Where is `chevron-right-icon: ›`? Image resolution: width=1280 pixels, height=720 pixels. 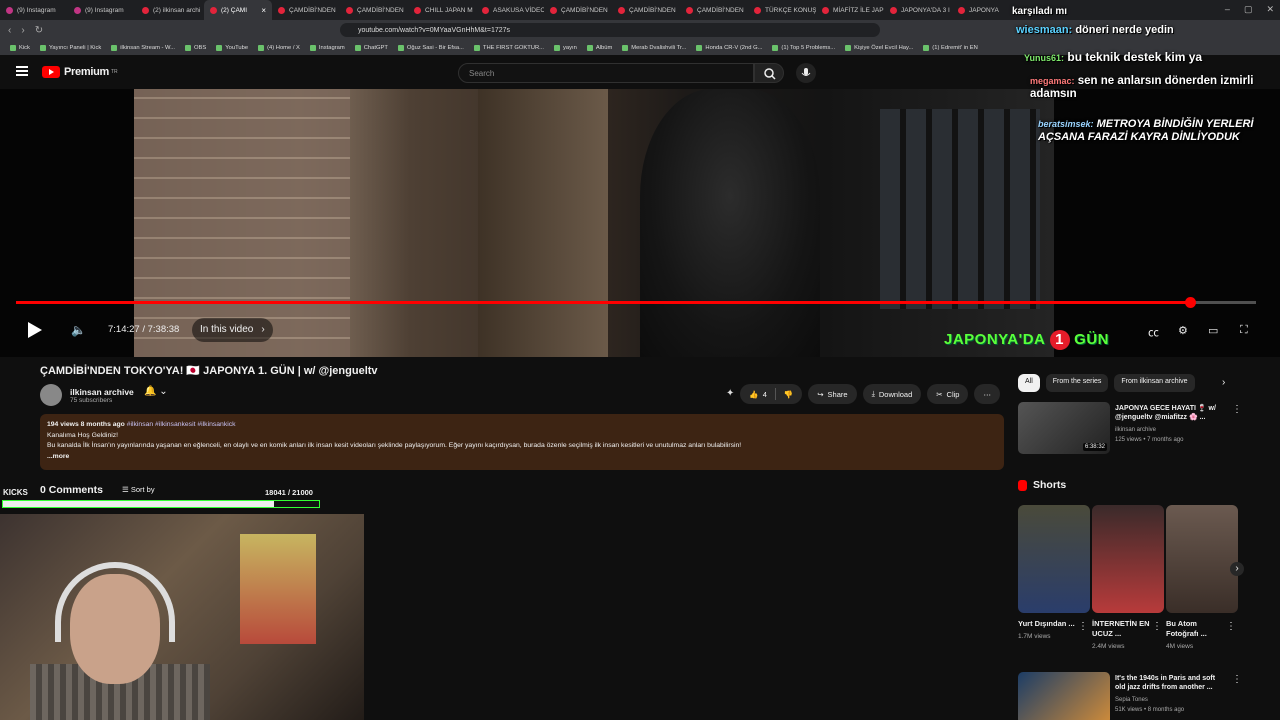
chevron-right-icon: › is located at coordinates (1223, 382).